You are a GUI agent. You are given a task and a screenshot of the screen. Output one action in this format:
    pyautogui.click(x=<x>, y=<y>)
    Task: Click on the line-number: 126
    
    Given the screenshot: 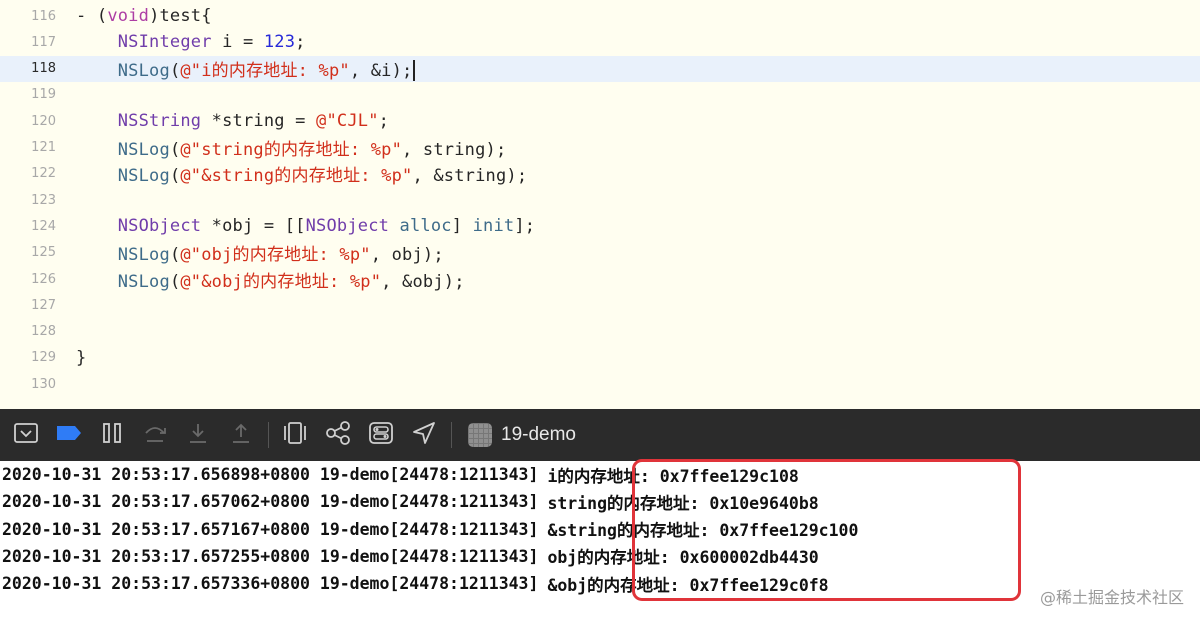 What is the action you would take?
    pyautogui.click(x=28, y=279)
    